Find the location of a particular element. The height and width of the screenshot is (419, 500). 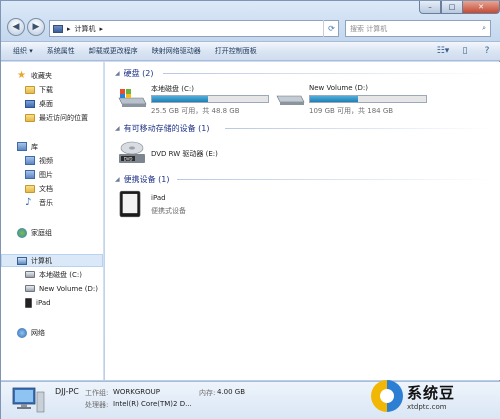

sidebar-item-label: 最近访问的位置 is located at coordinates (63, 117).